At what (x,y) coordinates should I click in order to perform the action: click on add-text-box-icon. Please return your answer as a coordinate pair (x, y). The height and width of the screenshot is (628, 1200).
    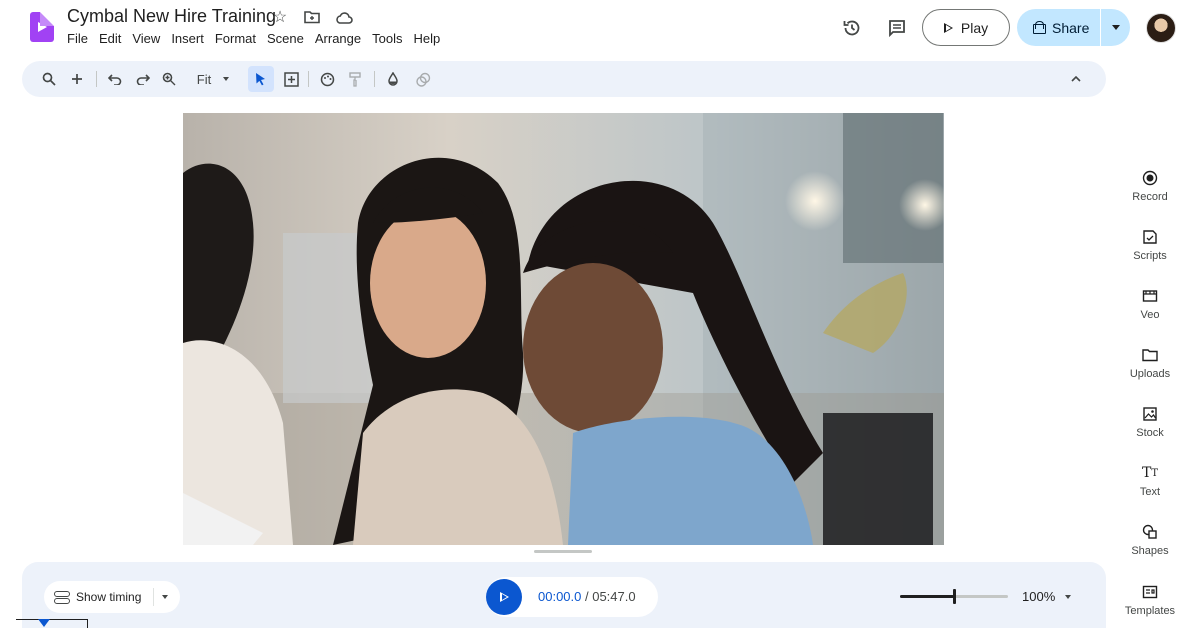
    Looking at the image, I should click on (291, 79).